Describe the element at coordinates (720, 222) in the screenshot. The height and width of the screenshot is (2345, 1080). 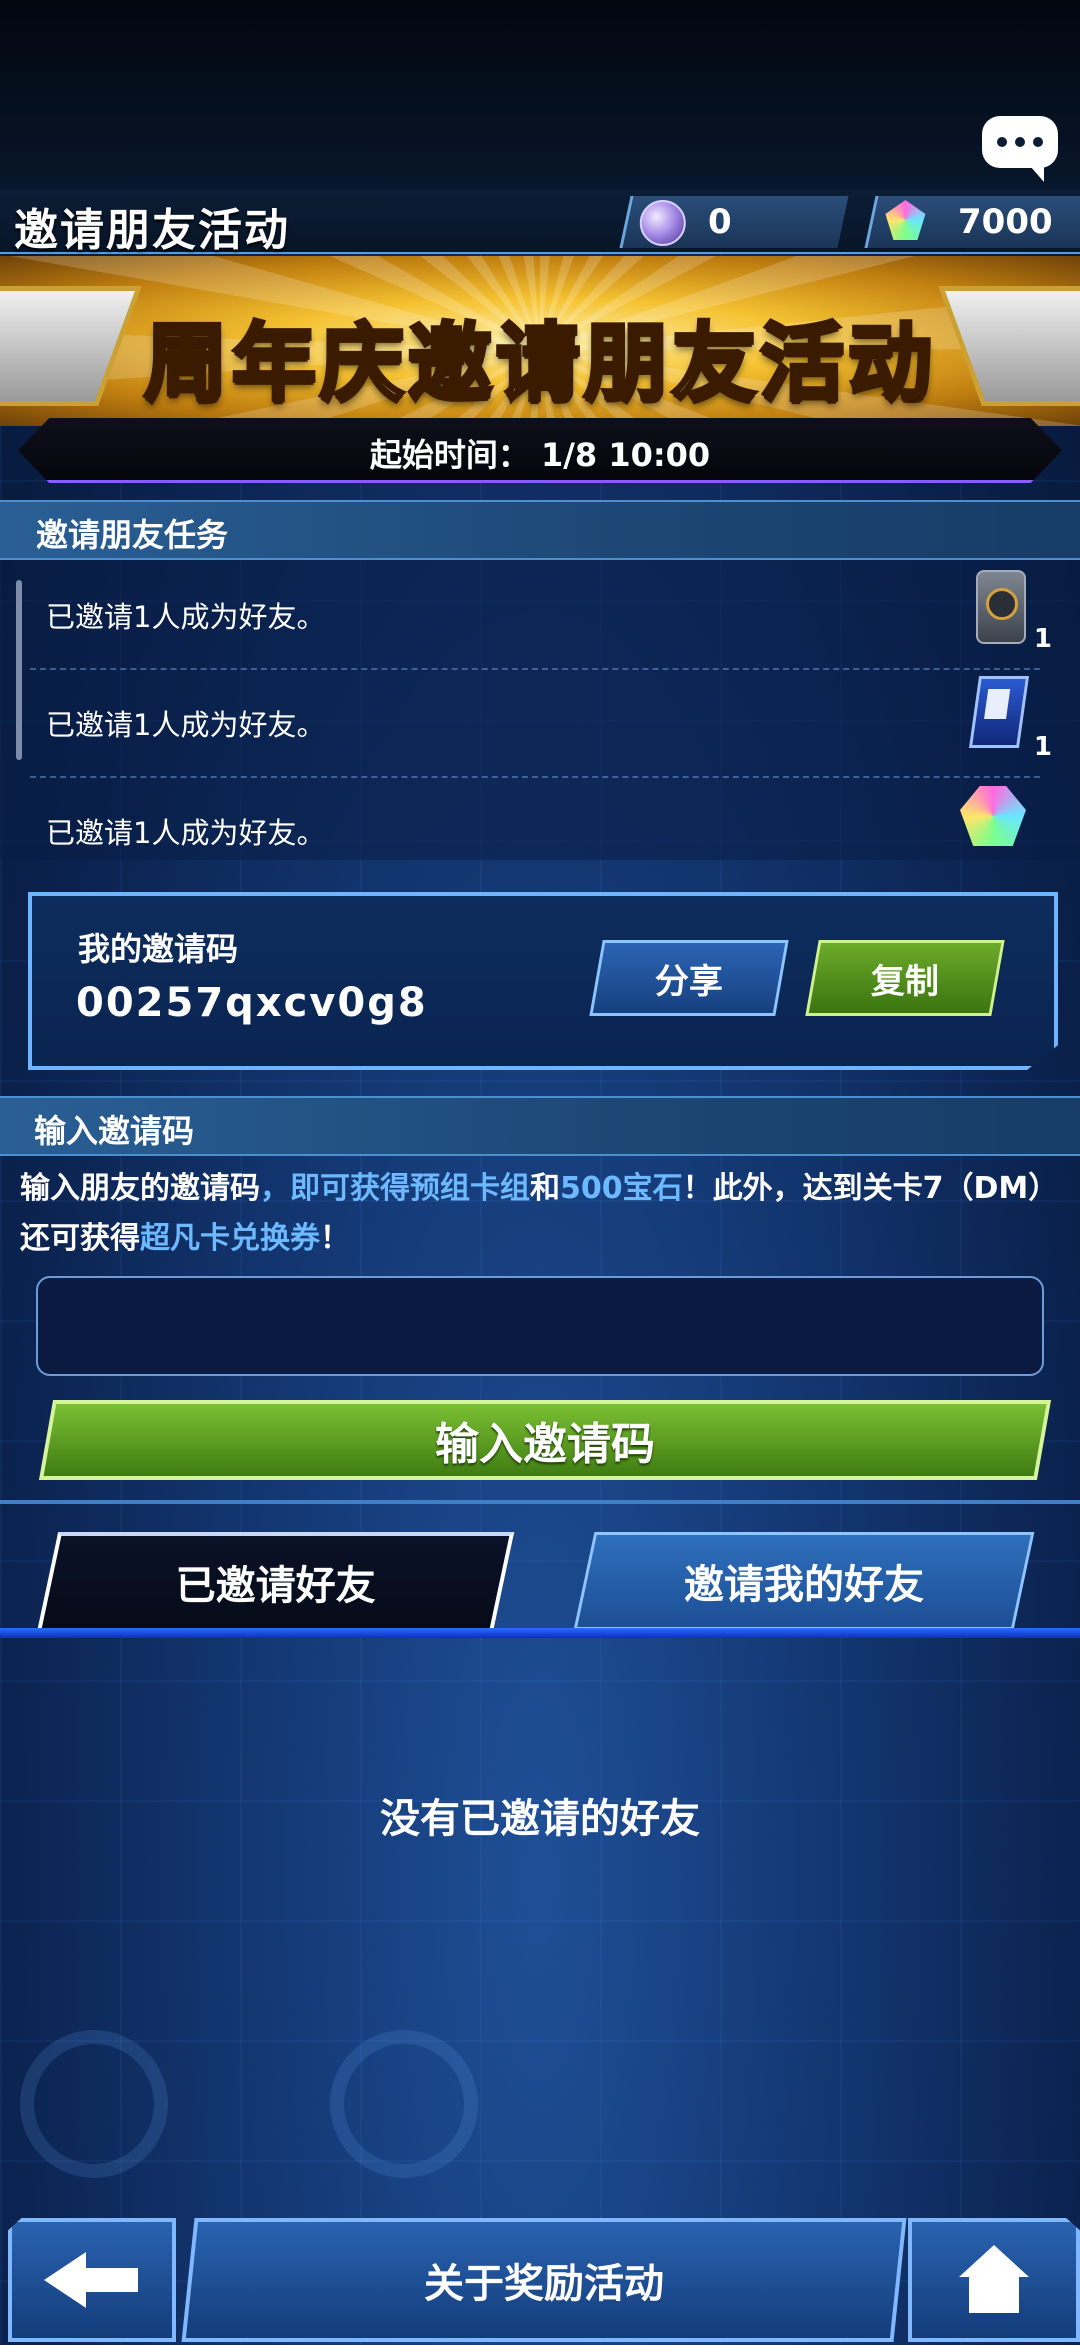
I see `orb-value: 0` at that location.